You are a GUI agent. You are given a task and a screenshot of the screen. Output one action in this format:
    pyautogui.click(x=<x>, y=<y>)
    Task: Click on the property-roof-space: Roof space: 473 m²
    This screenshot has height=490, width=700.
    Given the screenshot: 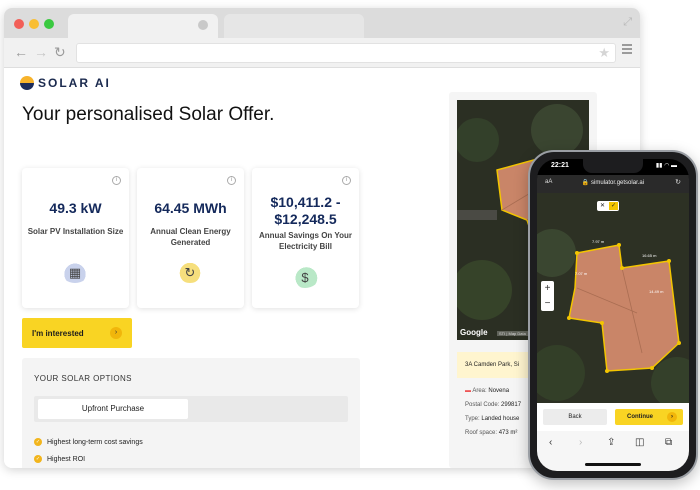 What is the action you would take?
    pyautogui.click(x=491, y=433)
    